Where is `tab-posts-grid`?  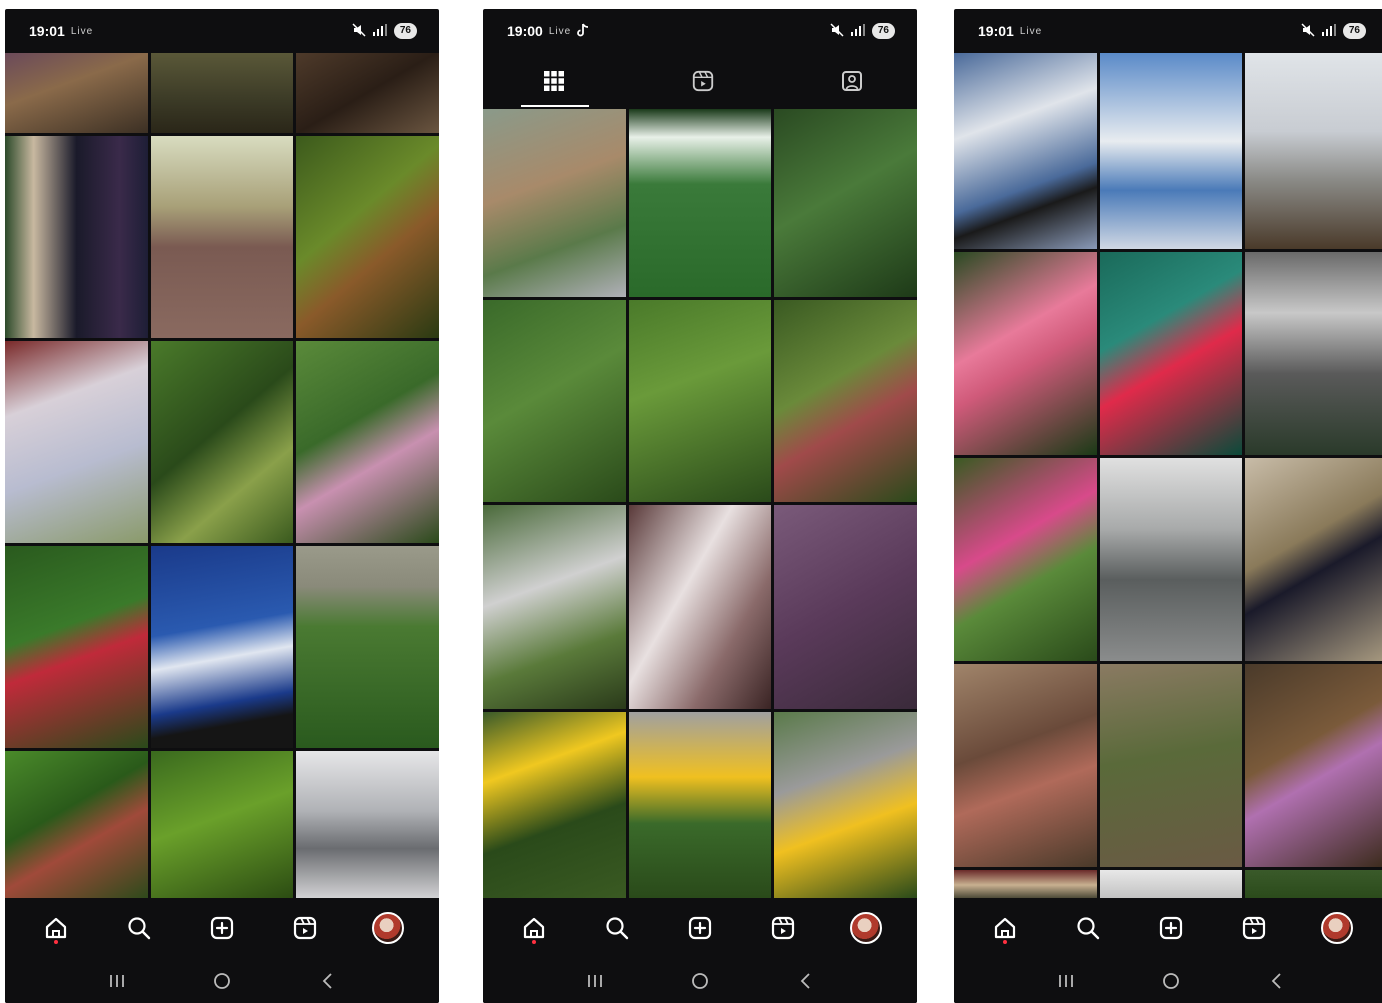 tab-posts-grid is located at coordinates (554, 81).